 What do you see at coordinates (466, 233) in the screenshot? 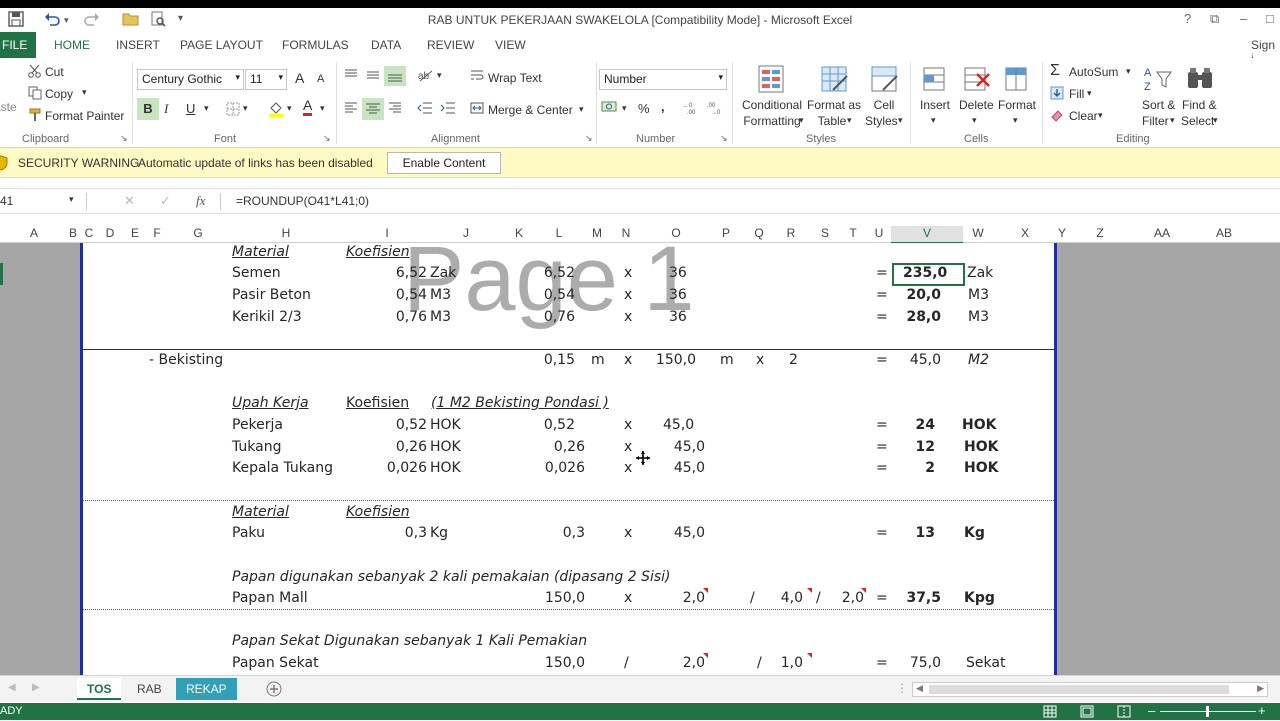
I see `column-header: J` at bounding box center [466, 233].